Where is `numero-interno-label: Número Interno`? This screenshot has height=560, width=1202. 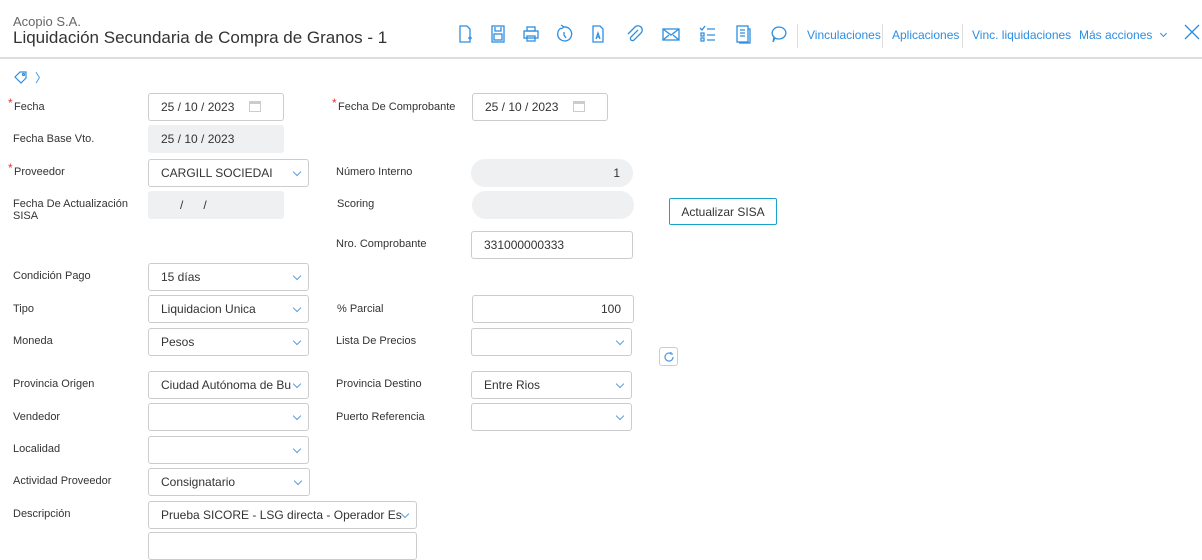
numero-interno-label: Número Interno is located at coordinates (374, 172).